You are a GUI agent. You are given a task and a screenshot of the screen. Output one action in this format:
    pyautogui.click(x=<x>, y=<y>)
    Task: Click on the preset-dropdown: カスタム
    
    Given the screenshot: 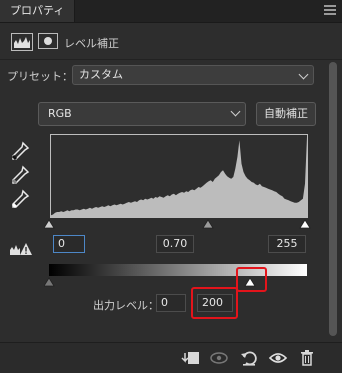 What is the action you would take?
    pyautogui.click(x=193, y=75)
    